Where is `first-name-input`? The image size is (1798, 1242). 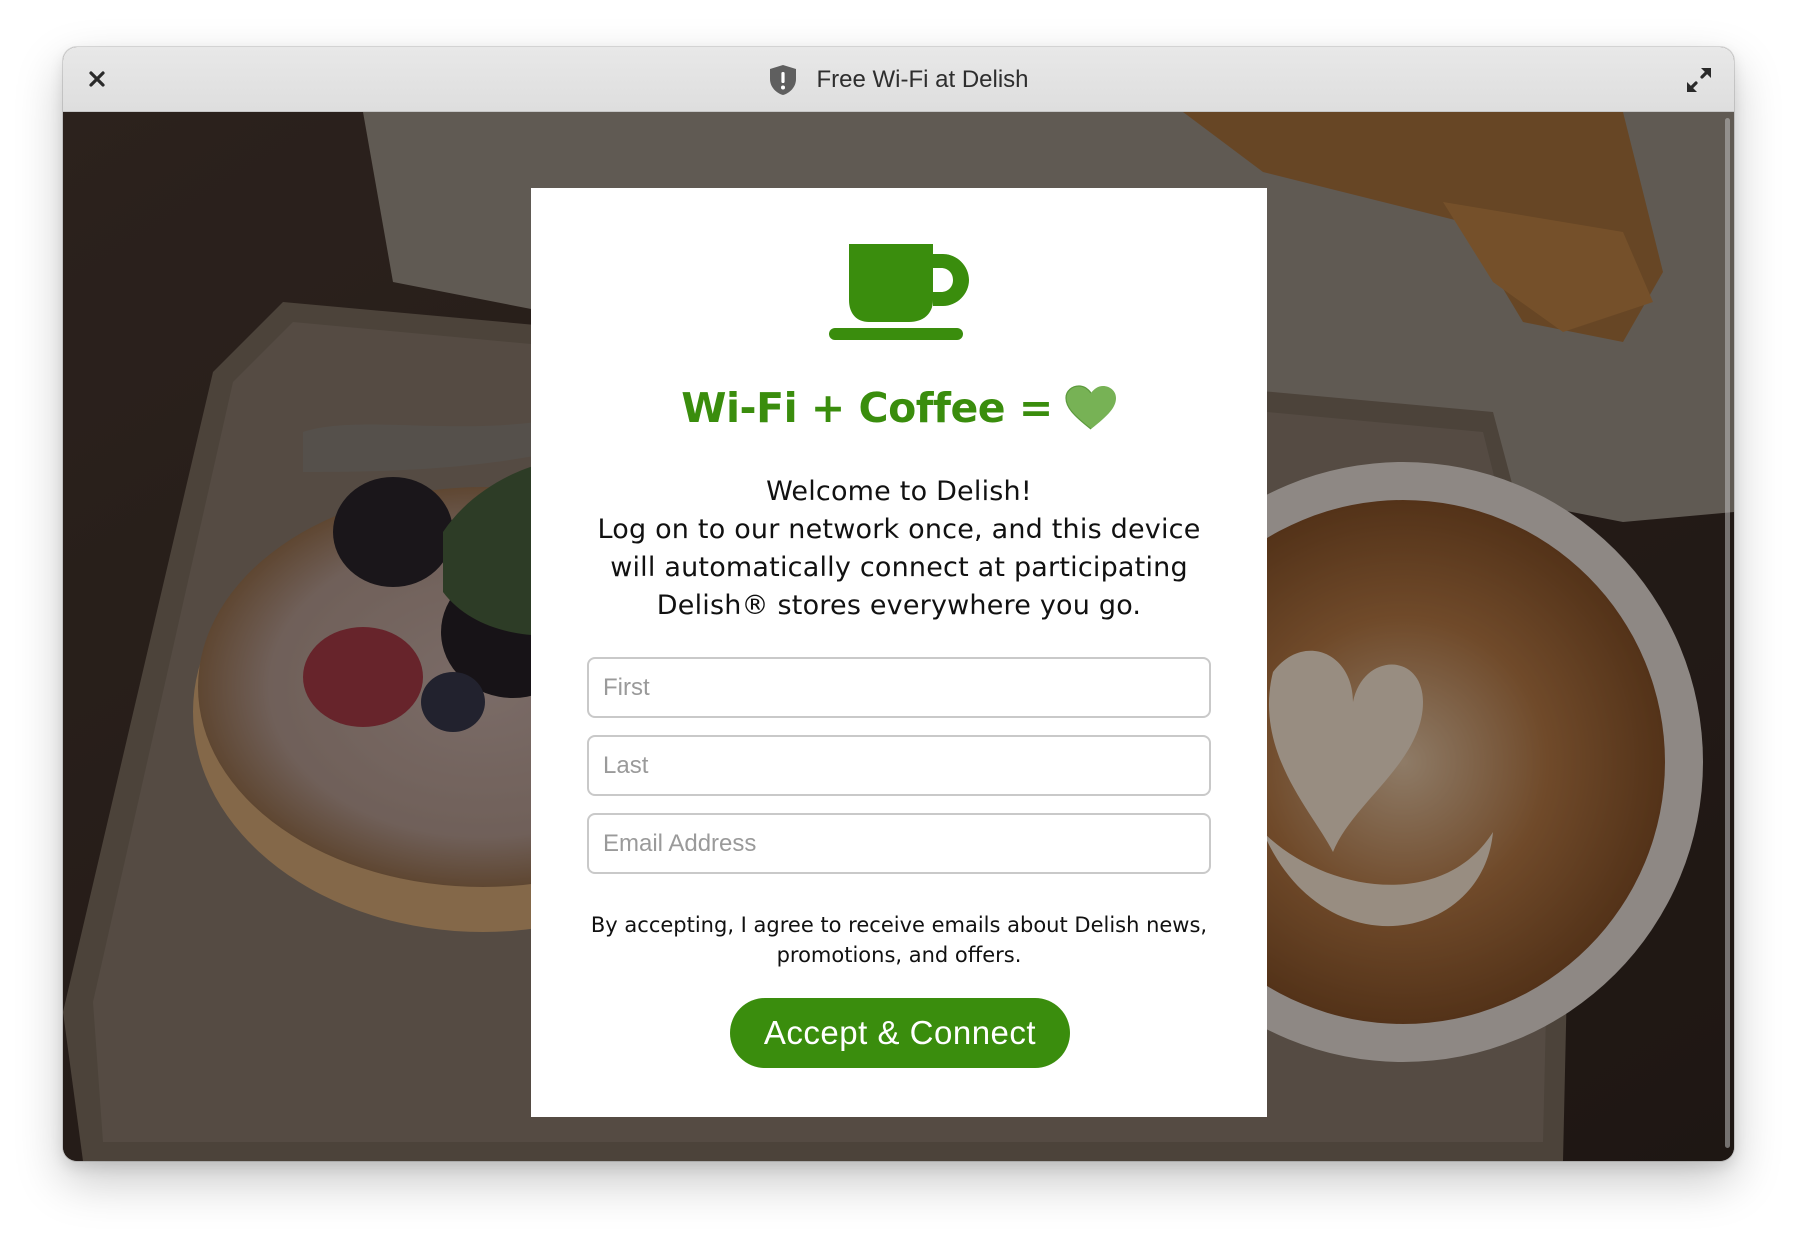 first-name-input is located at coordinates (899, 687).